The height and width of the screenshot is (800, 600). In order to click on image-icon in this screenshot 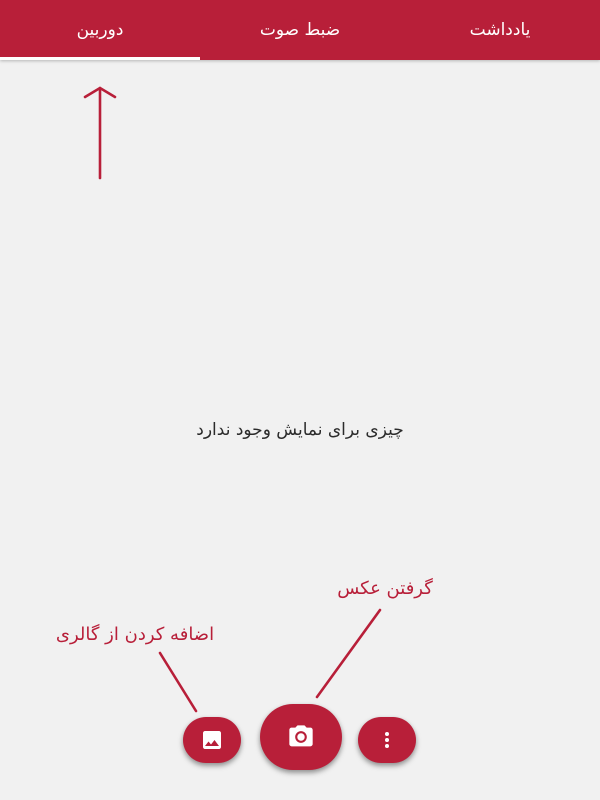, I will do `click(212, 740)`.